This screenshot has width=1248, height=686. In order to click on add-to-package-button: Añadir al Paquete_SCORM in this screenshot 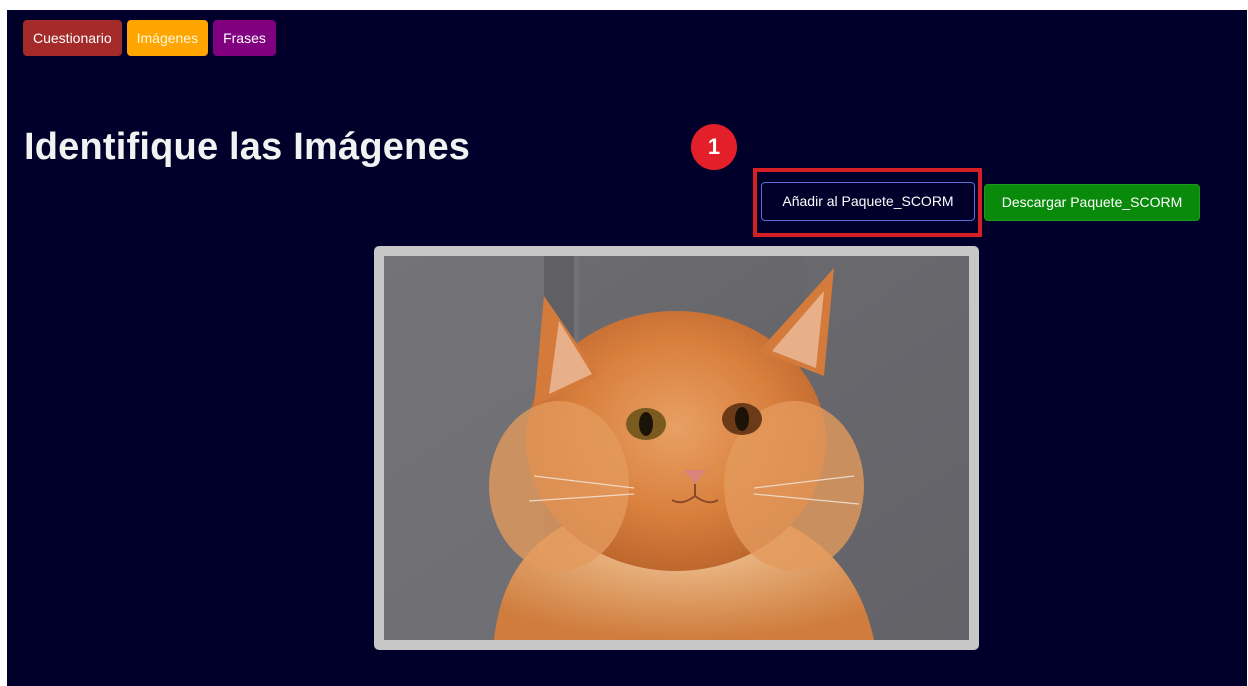, I will do `click(868, 201)`.